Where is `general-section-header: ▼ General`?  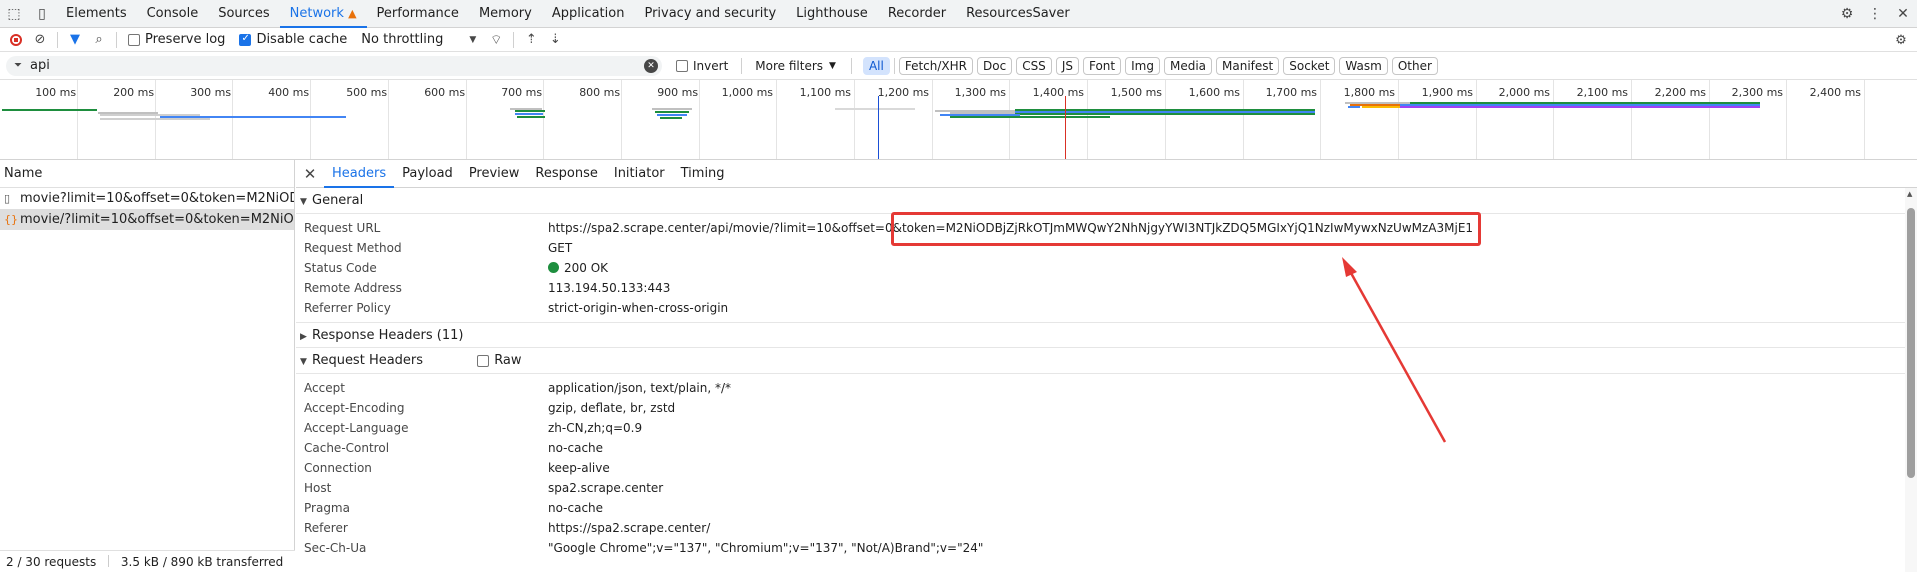 general-section-header: ▼ General is located at coordinates (1106, 201).